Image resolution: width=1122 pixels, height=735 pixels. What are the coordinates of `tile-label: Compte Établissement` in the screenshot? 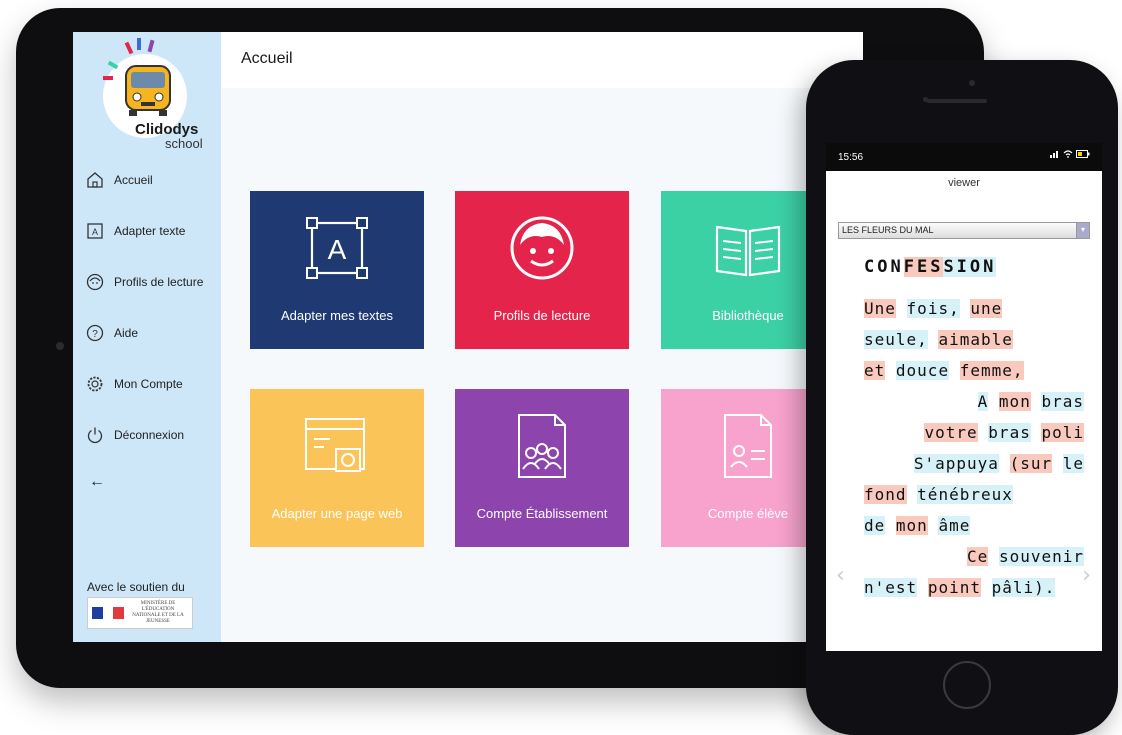 It's located at (542, 513).